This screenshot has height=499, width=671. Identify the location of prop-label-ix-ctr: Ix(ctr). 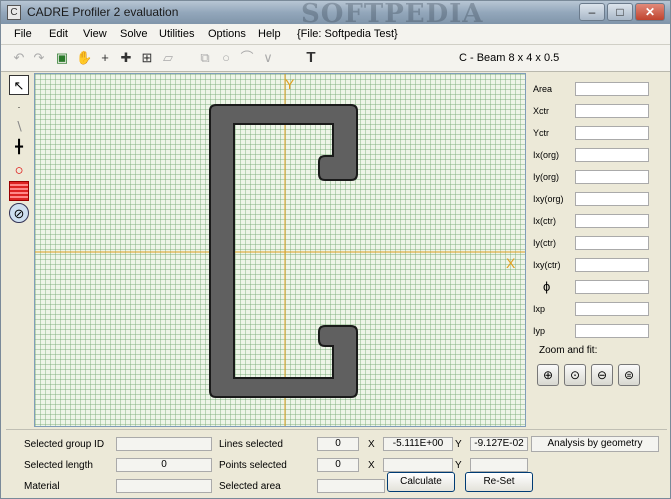
(544, 221).